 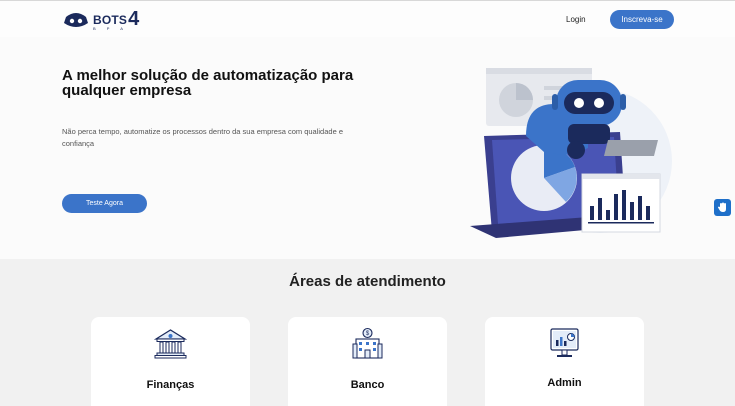 What do you see at coordinates (104, 203) in the screenshot?
I see `try-now-button: Teste Agora` at bounding box center [104, 203].